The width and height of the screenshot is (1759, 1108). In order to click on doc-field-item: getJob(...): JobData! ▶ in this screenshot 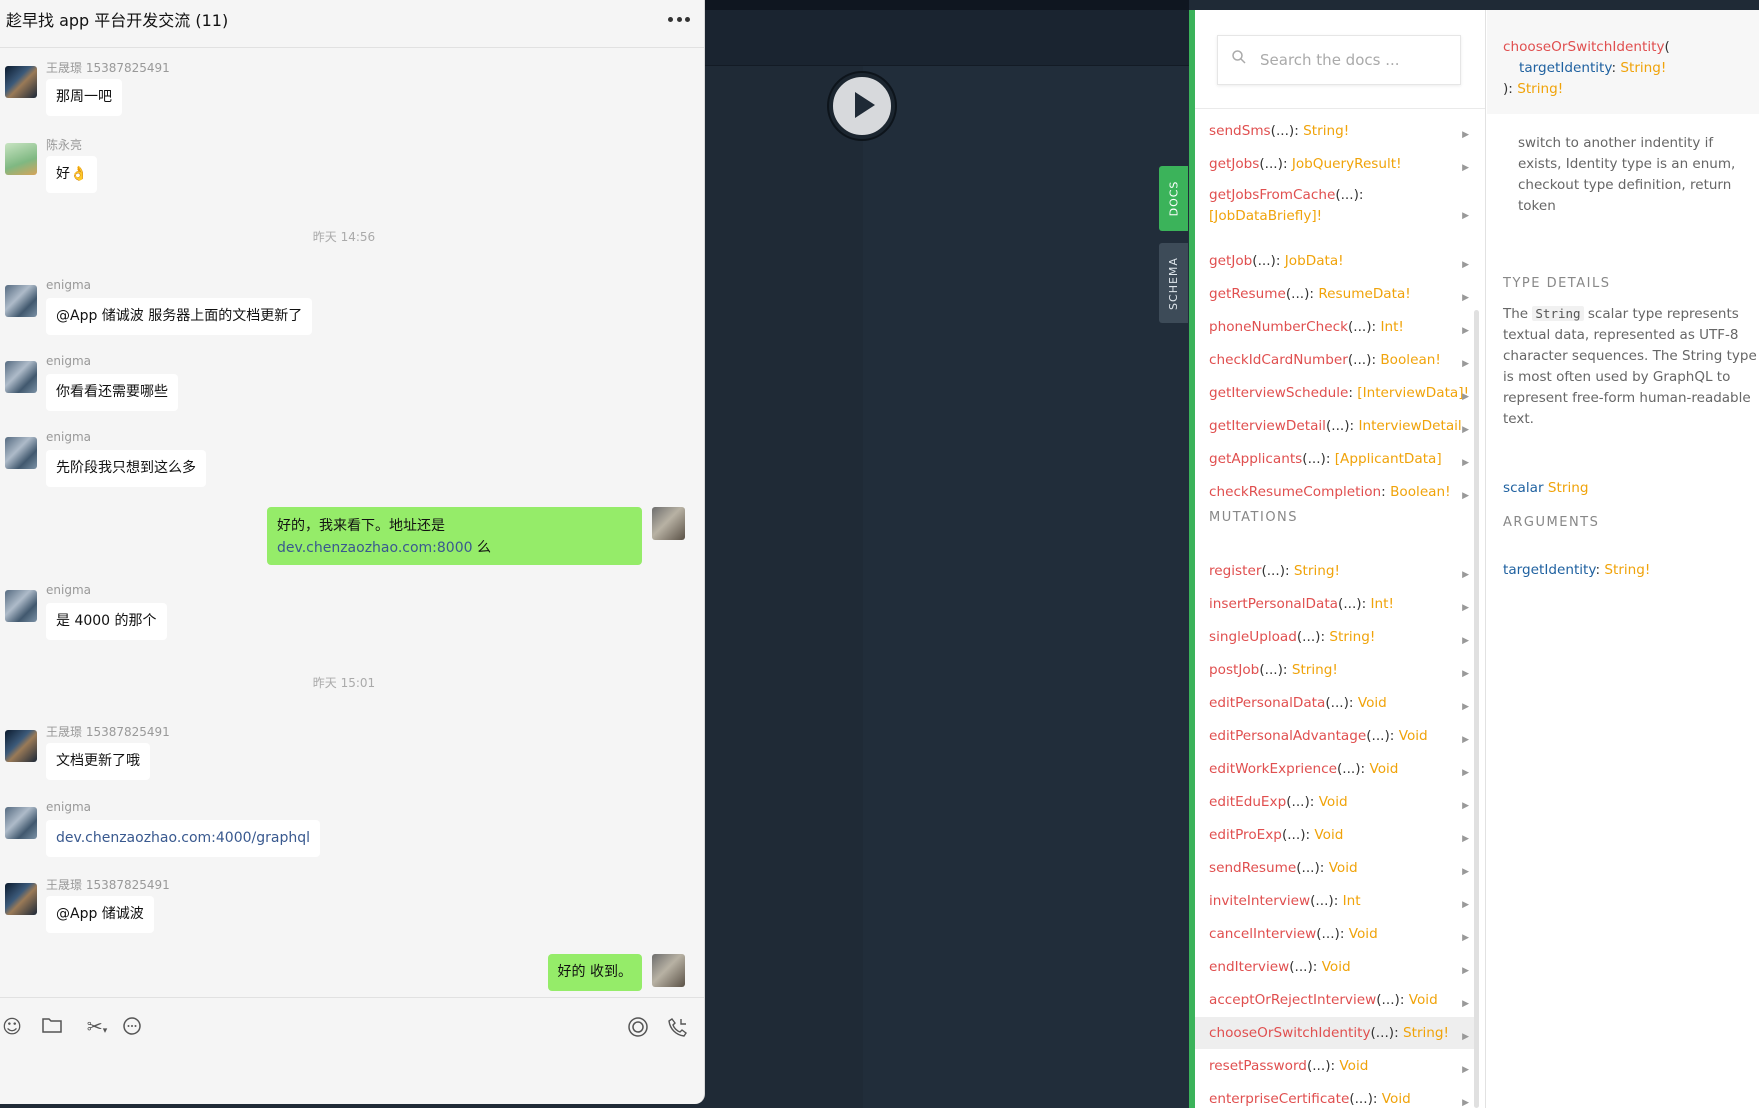, I will do `click(1337, 261)`.